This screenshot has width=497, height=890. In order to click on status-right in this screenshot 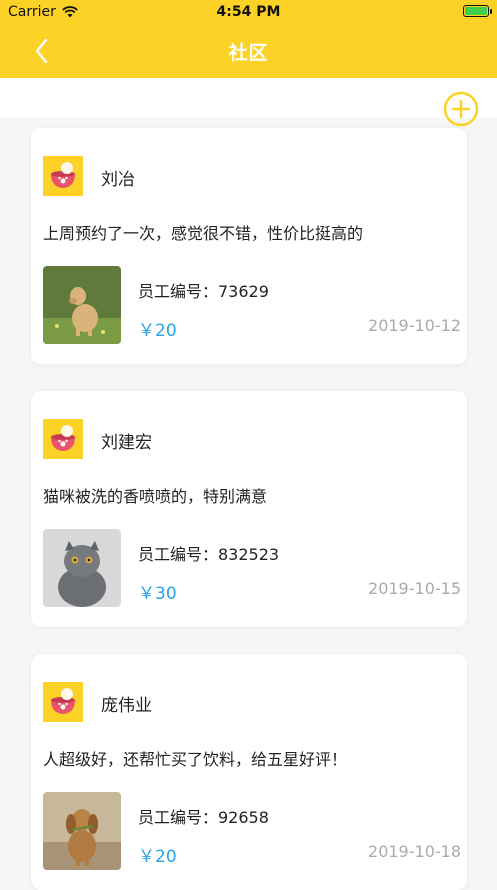, I will do `click(477, 11)`.